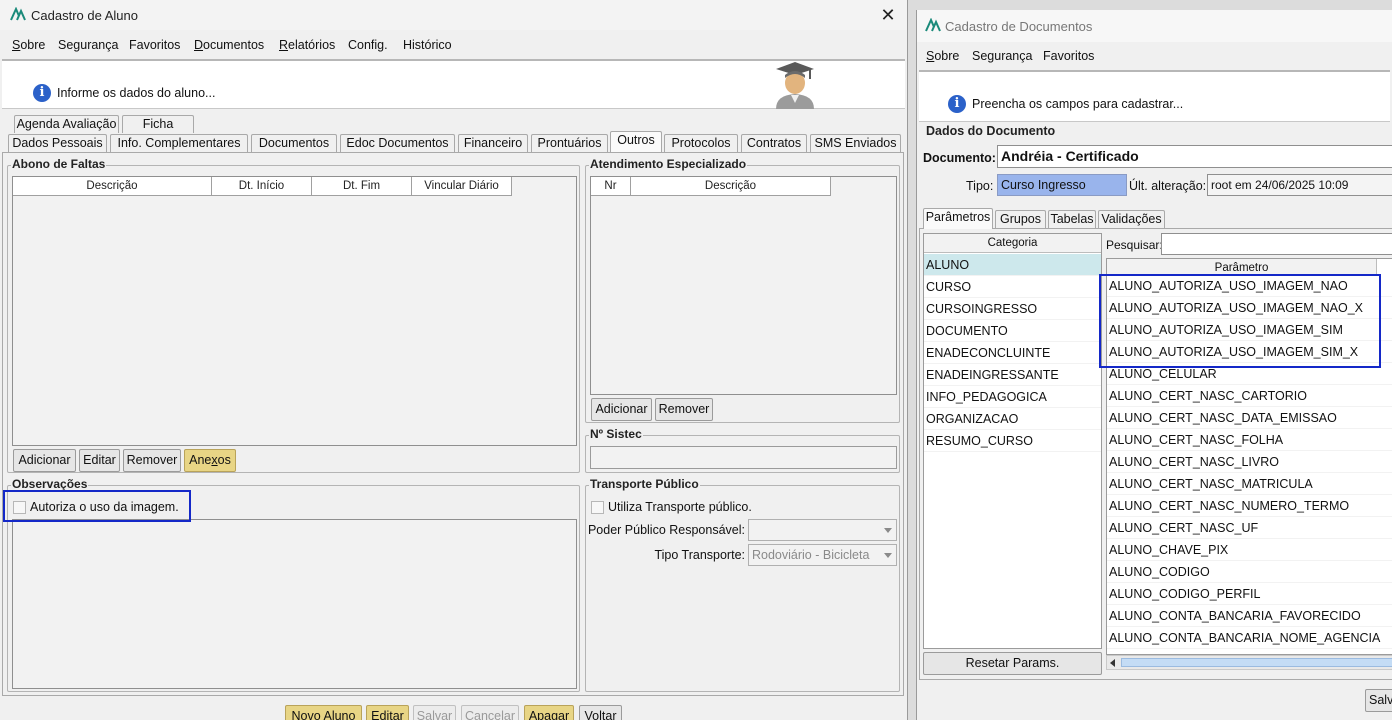 The width and height of the screenshot is (1392, 720). Describe the element at coordinates (1012, 353) in the screenshot. I see `categoria-item: ENADECONCLUINTE` at that location.